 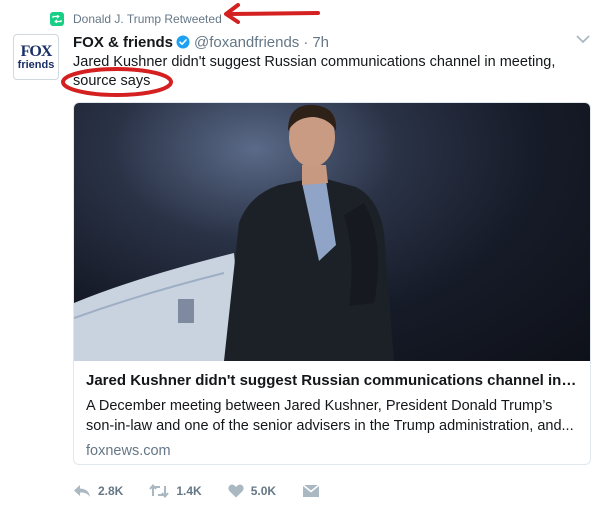 I want to click on chevron-down-icon, so click(x=583, y=39).